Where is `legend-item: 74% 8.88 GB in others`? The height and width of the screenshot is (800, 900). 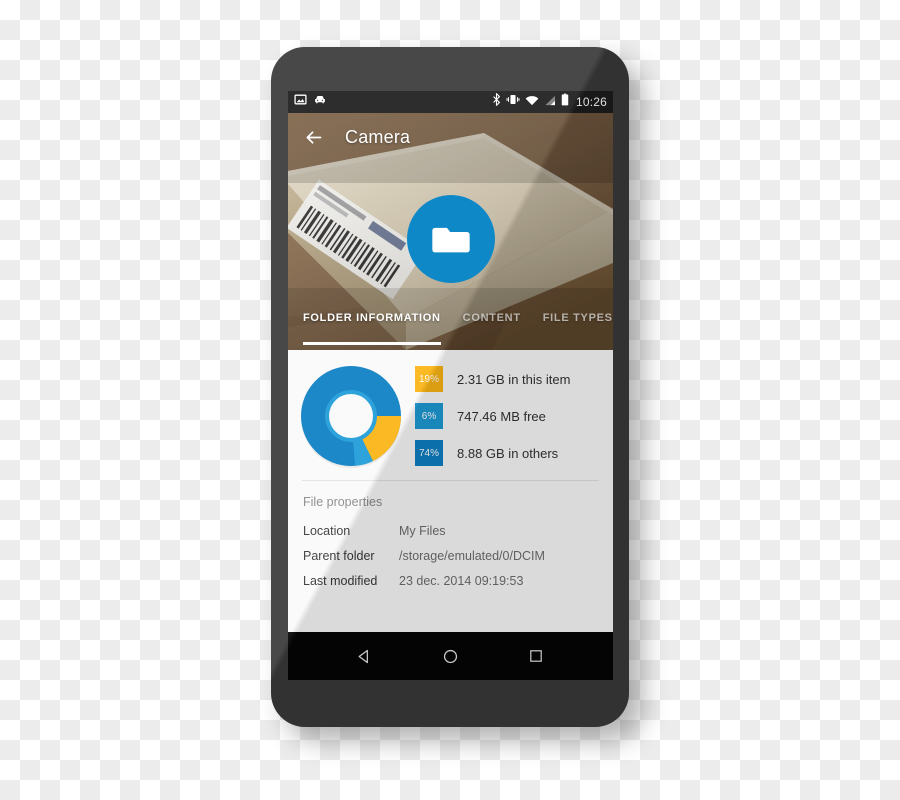 legend-item: 74% 8.88 GB in others is located at coordinates (514, 453).